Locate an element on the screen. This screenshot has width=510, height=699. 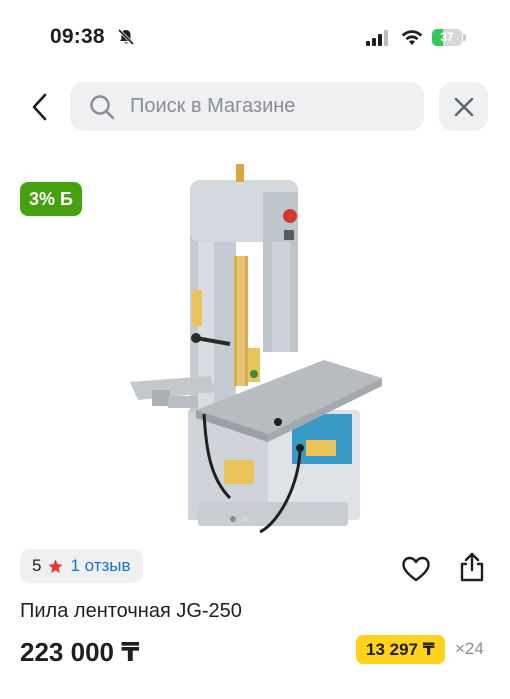
close-icon is located at coordinates (463, 106).